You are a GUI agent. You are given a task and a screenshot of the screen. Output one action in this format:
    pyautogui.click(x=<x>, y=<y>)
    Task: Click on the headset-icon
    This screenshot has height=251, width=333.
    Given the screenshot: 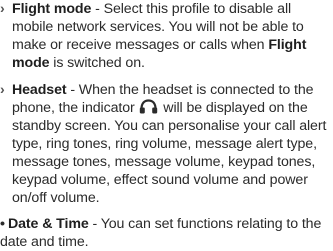 What is the action you would take?
    pyautogui.click(x=148, y=106)
    